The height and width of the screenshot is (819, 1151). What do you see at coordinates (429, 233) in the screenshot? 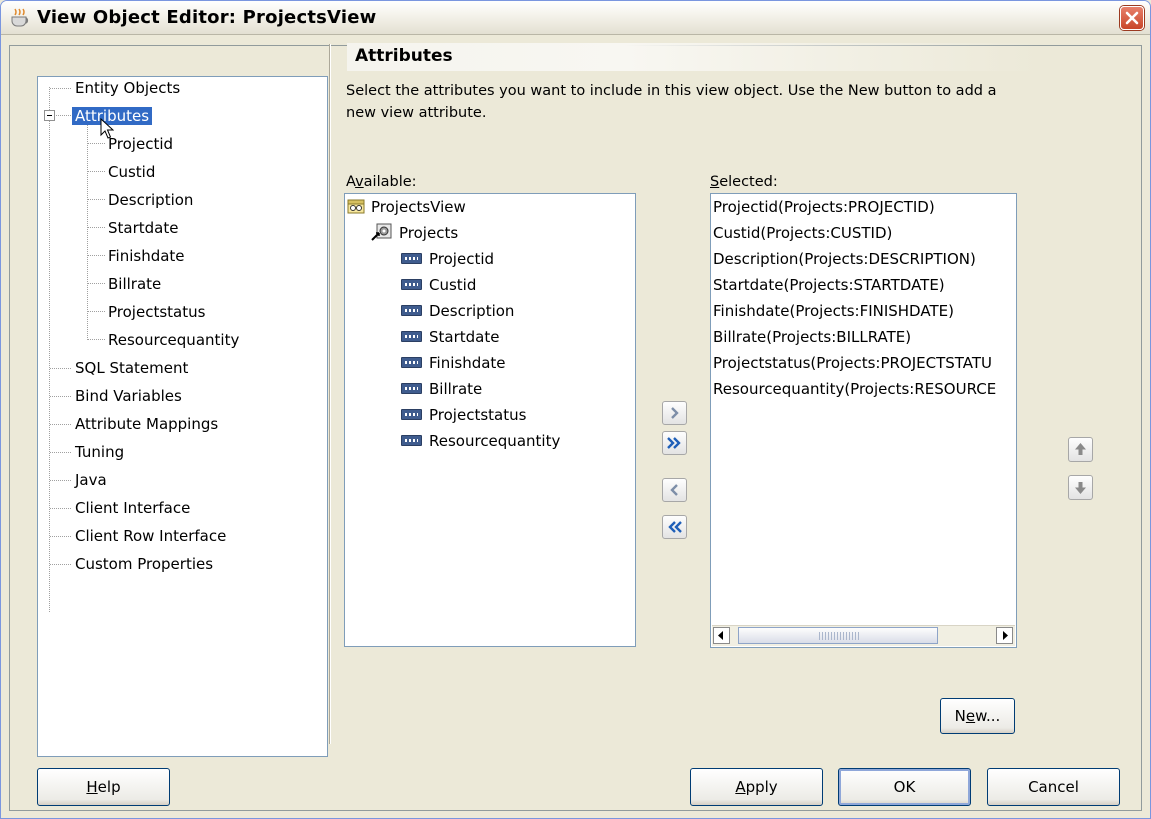
I see `available-entity-label: Projects` at bounding box center [429, 233].